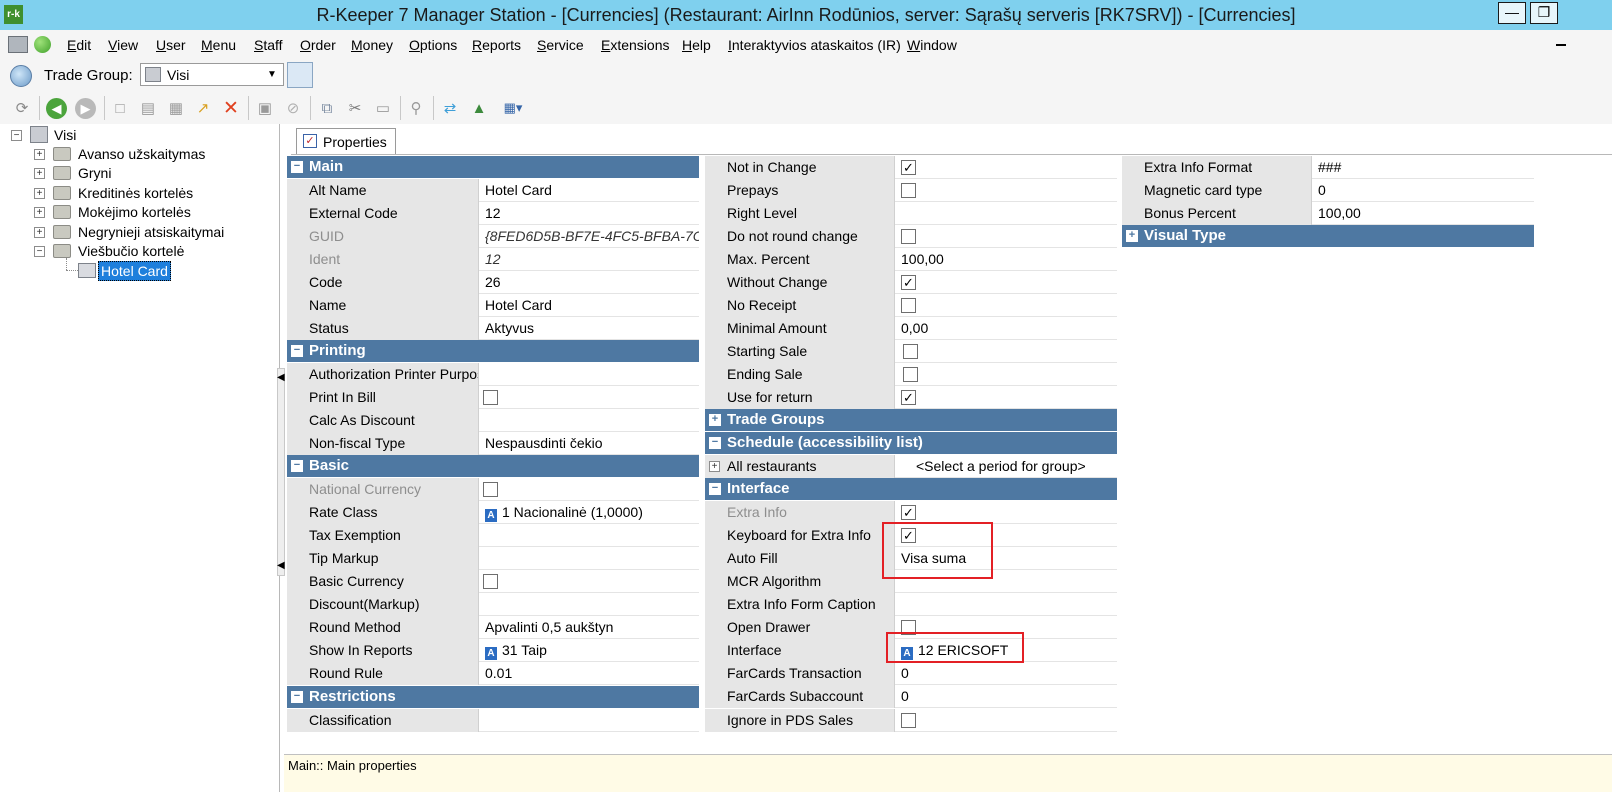 The width and height of the screenshot is (1612, 792). Describe the element at coordinates (589, 282) in the screenshot. I see `prop-value: 26` at that location.